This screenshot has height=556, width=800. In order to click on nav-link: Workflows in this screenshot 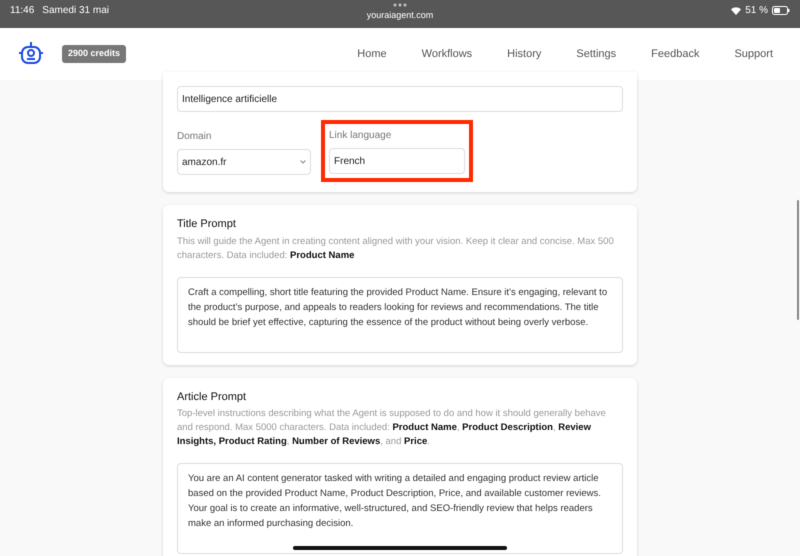, I will do `click(447, 54)`.